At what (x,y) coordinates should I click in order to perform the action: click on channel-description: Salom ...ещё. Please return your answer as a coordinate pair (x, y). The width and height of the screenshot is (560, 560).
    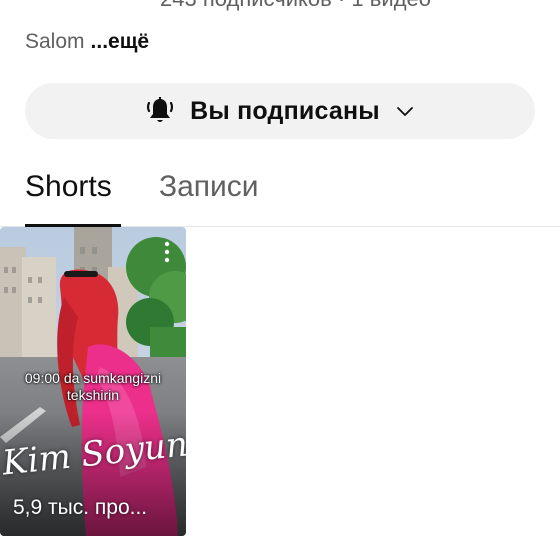
    Looking at the image, I should click on (87, 42).